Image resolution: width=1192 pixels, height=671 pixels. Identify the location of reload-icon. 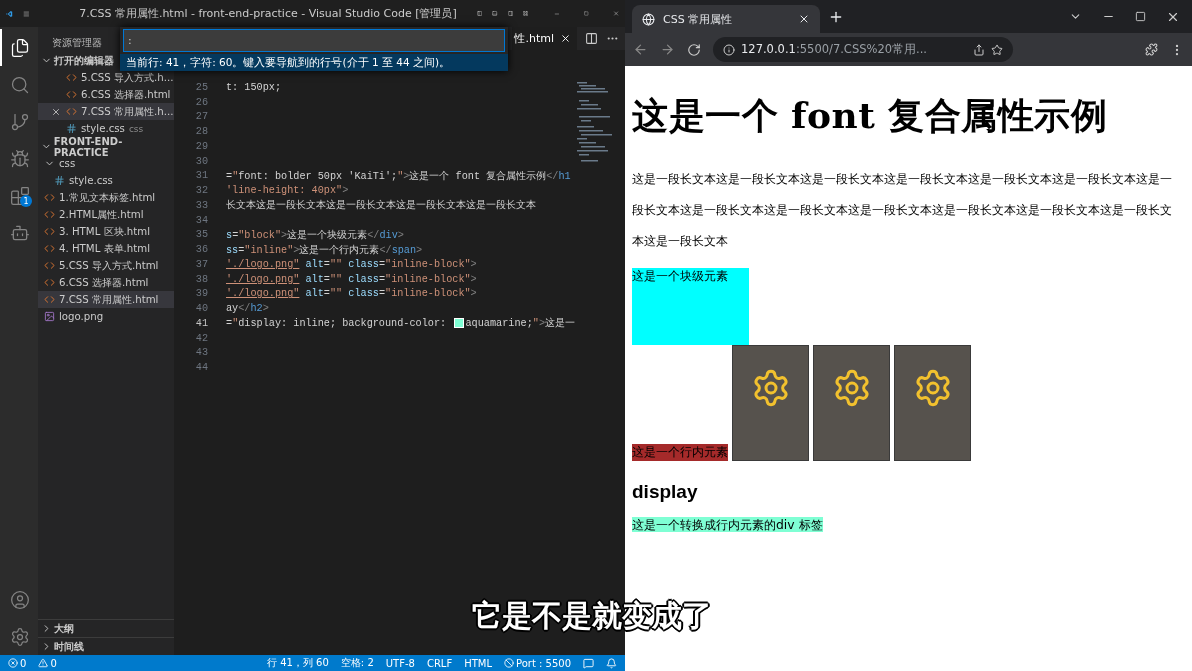
(694, 49).